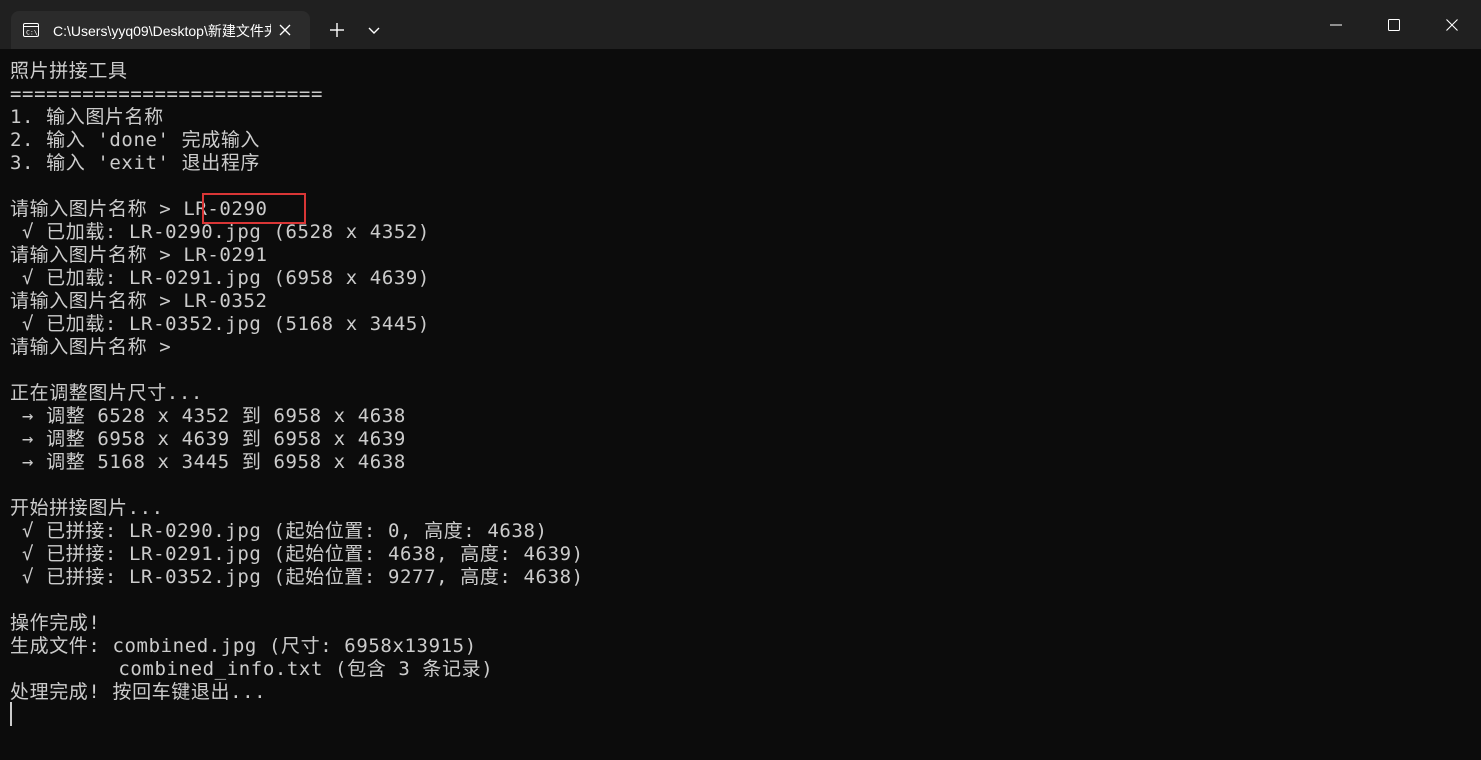 This screenshot has width=1481, height=760. Describe the element at coordinates (139, 301) in the screenshot. I see `terminal-line: 请输入图片名称 > LR-0352` at that location.